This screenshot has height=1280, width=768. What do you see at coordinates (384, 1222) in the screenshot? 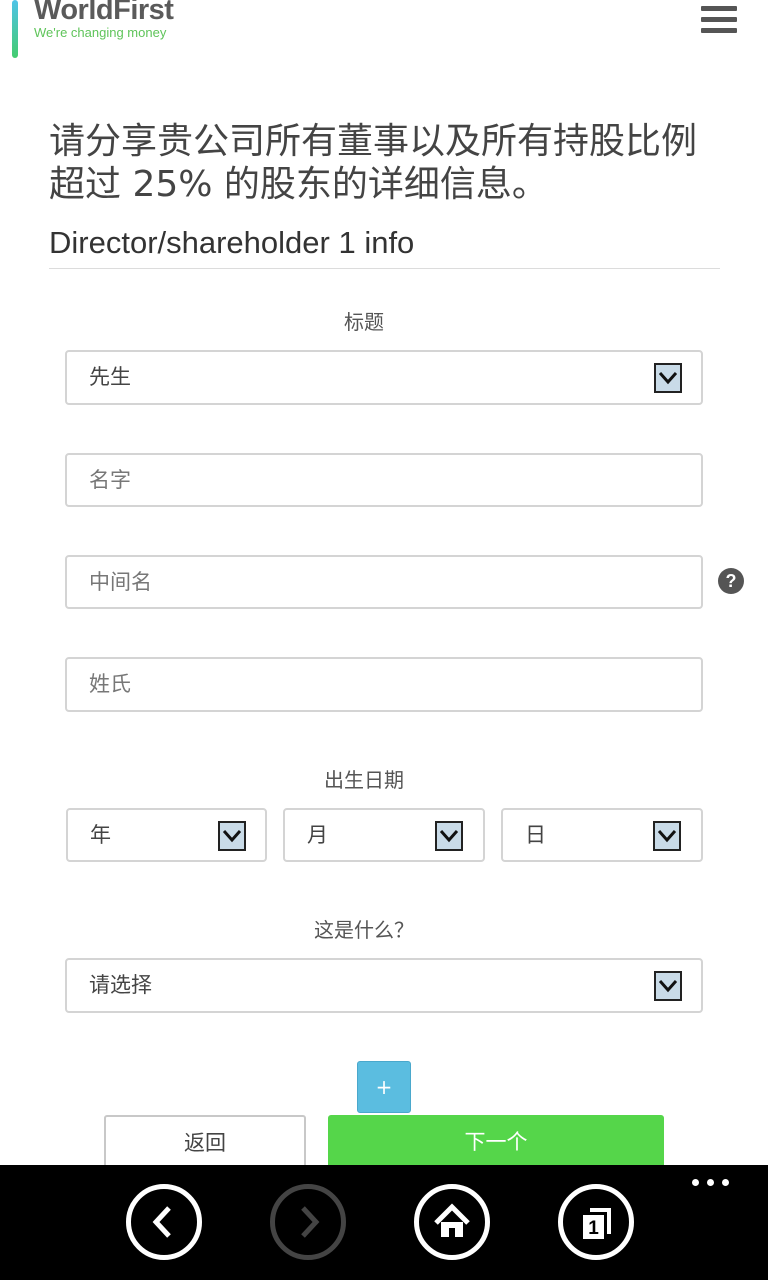
I see `browser-nav-bar: 1` at bounding box center [384, 1222].